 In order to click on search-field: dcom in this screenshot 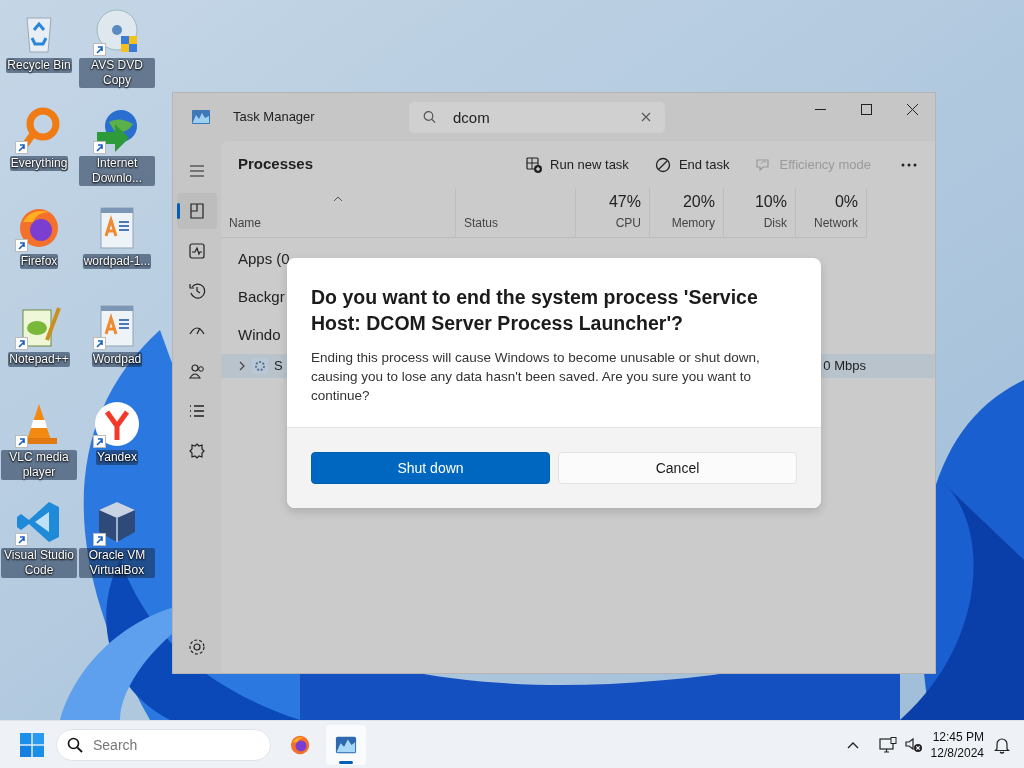, I will do `click(537, 117)`.